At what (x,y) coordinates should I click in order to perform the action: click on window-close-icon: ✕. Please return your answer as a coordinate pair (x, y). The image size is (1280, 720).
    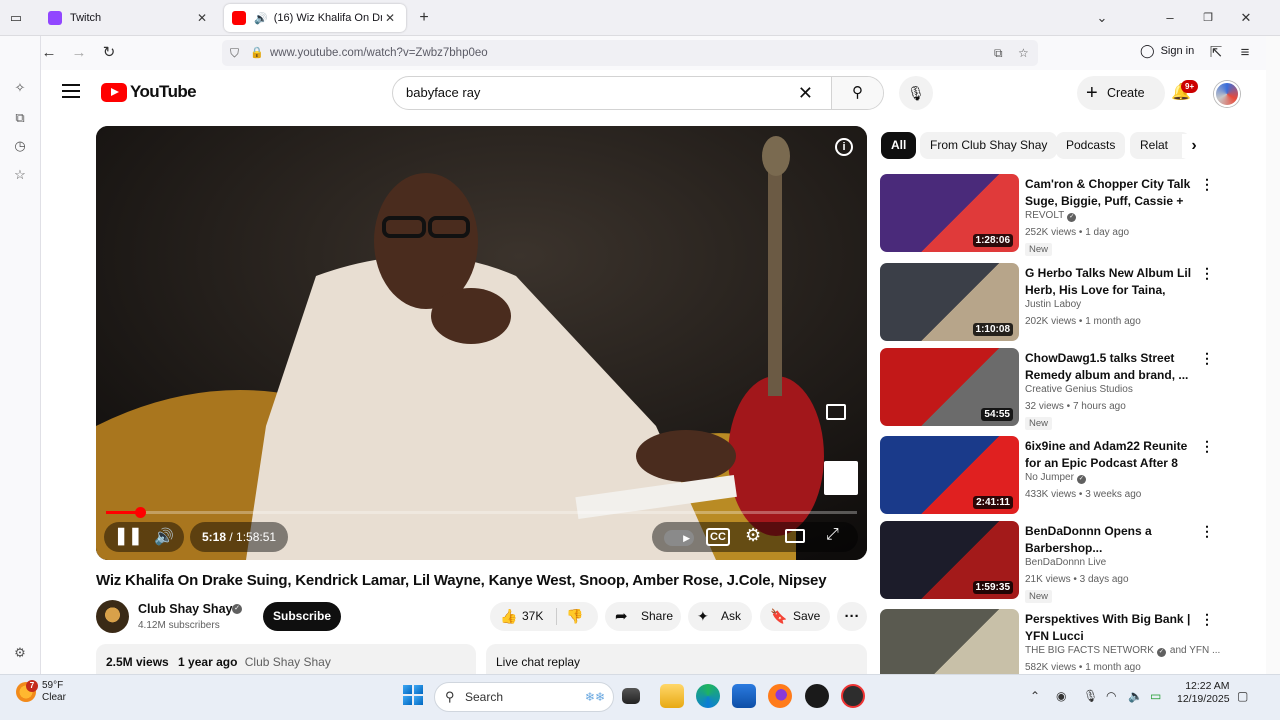
    Looking at the image, I should click on (1246, 18).